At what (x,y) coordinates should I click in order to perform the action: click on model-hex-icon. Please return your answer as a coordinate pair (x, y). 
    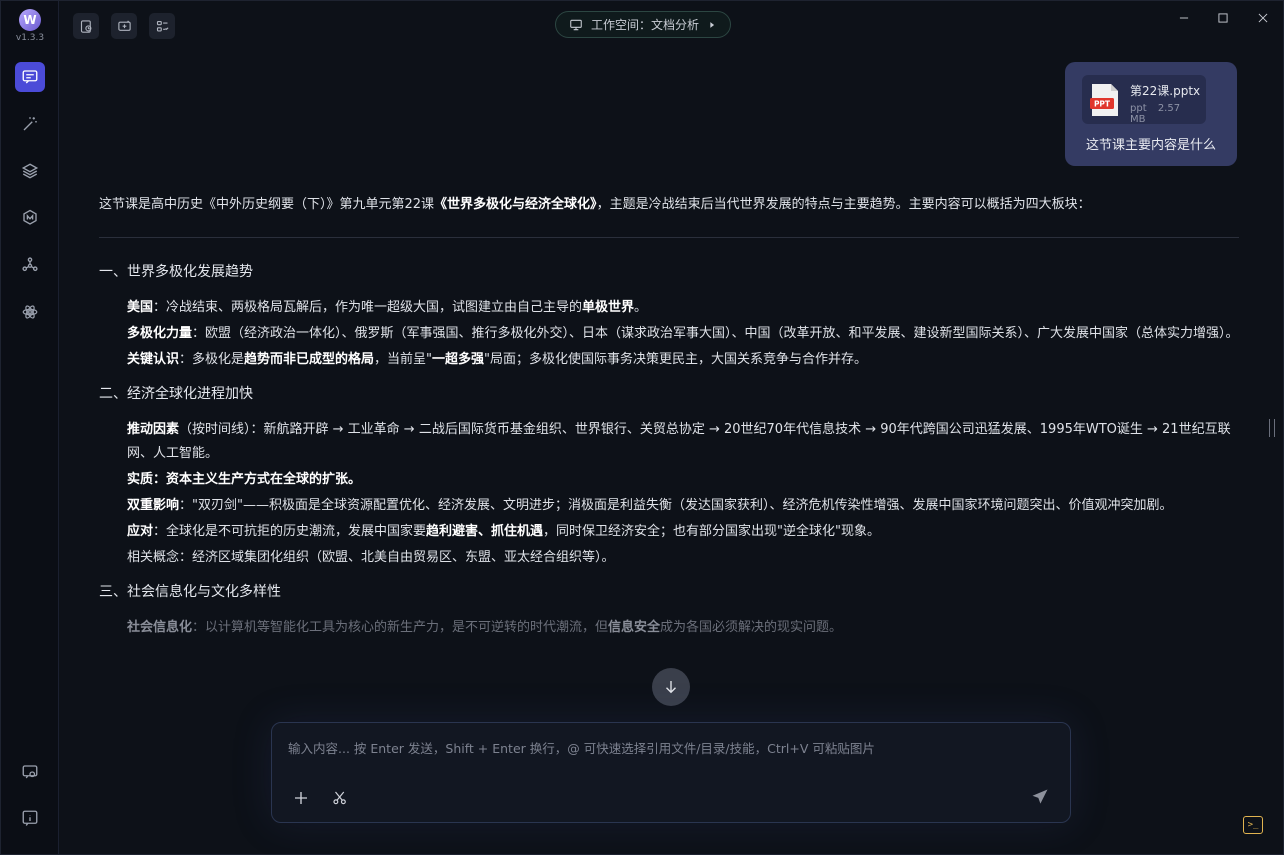
    Looking at the image, I should click on (30, 217).